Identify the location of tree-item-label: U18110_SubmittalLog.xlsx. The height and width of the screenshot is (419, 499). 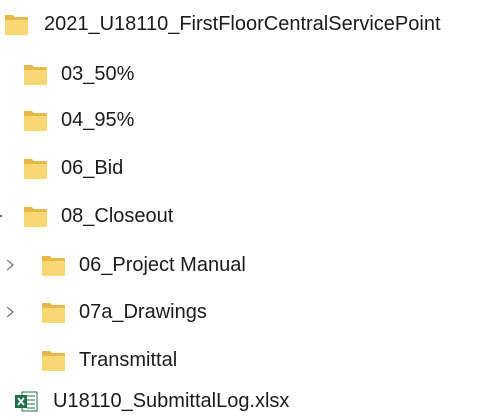
(171, 401).